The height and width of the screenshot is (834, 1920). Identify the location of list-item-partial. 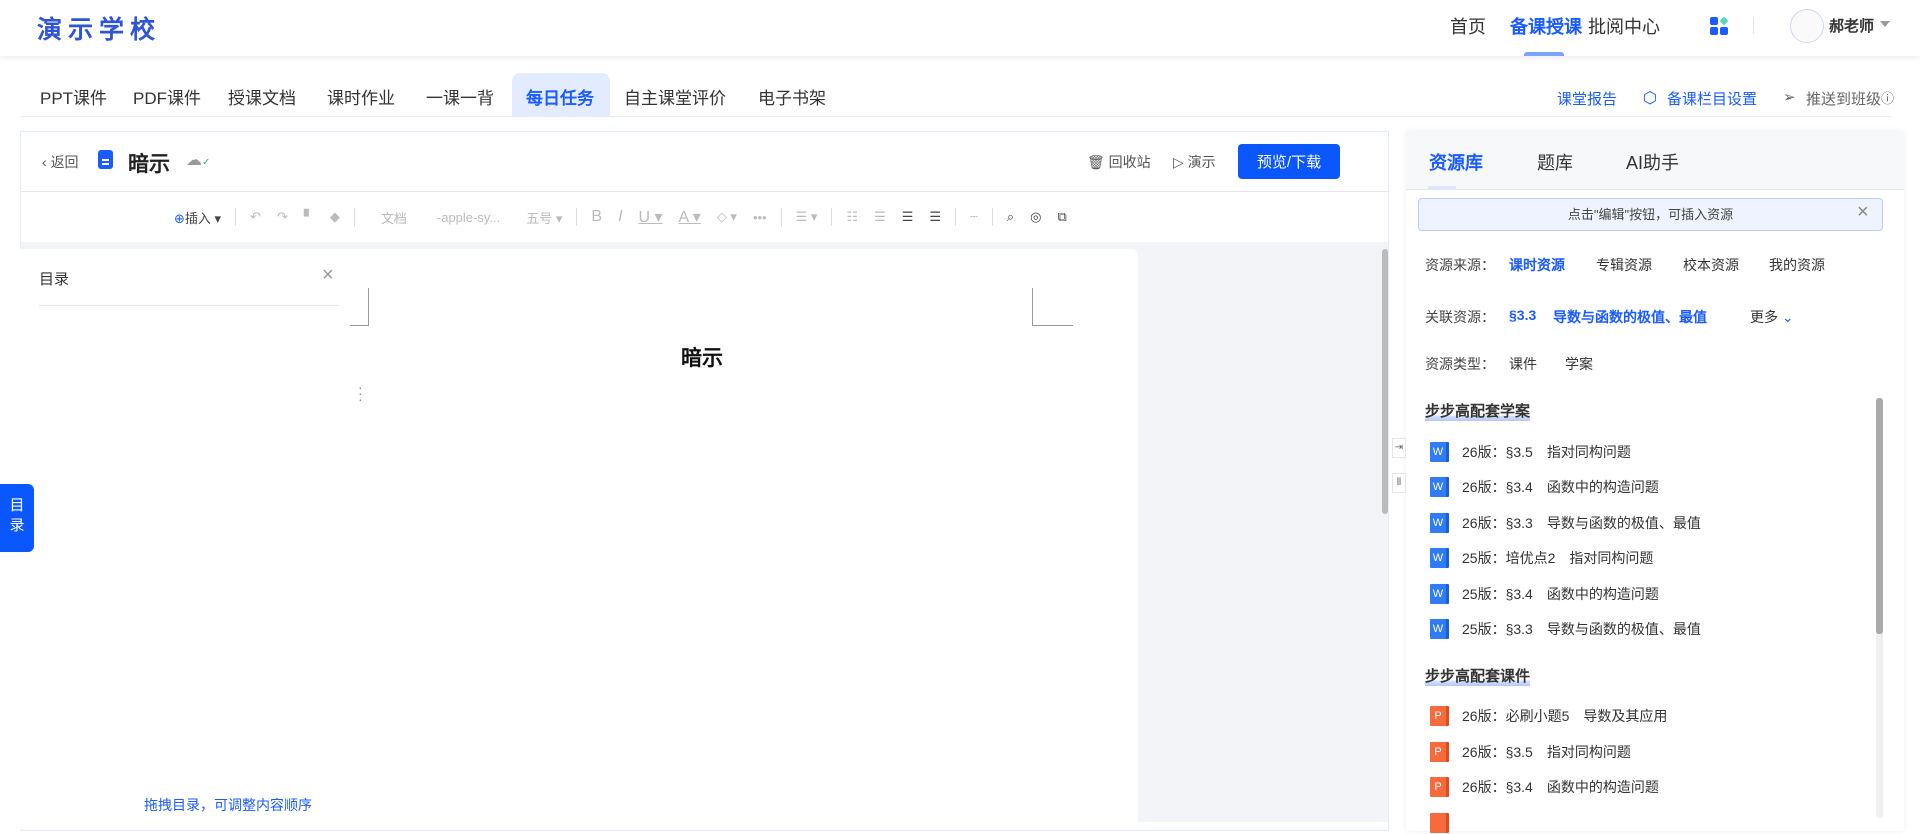
(1446, 823).